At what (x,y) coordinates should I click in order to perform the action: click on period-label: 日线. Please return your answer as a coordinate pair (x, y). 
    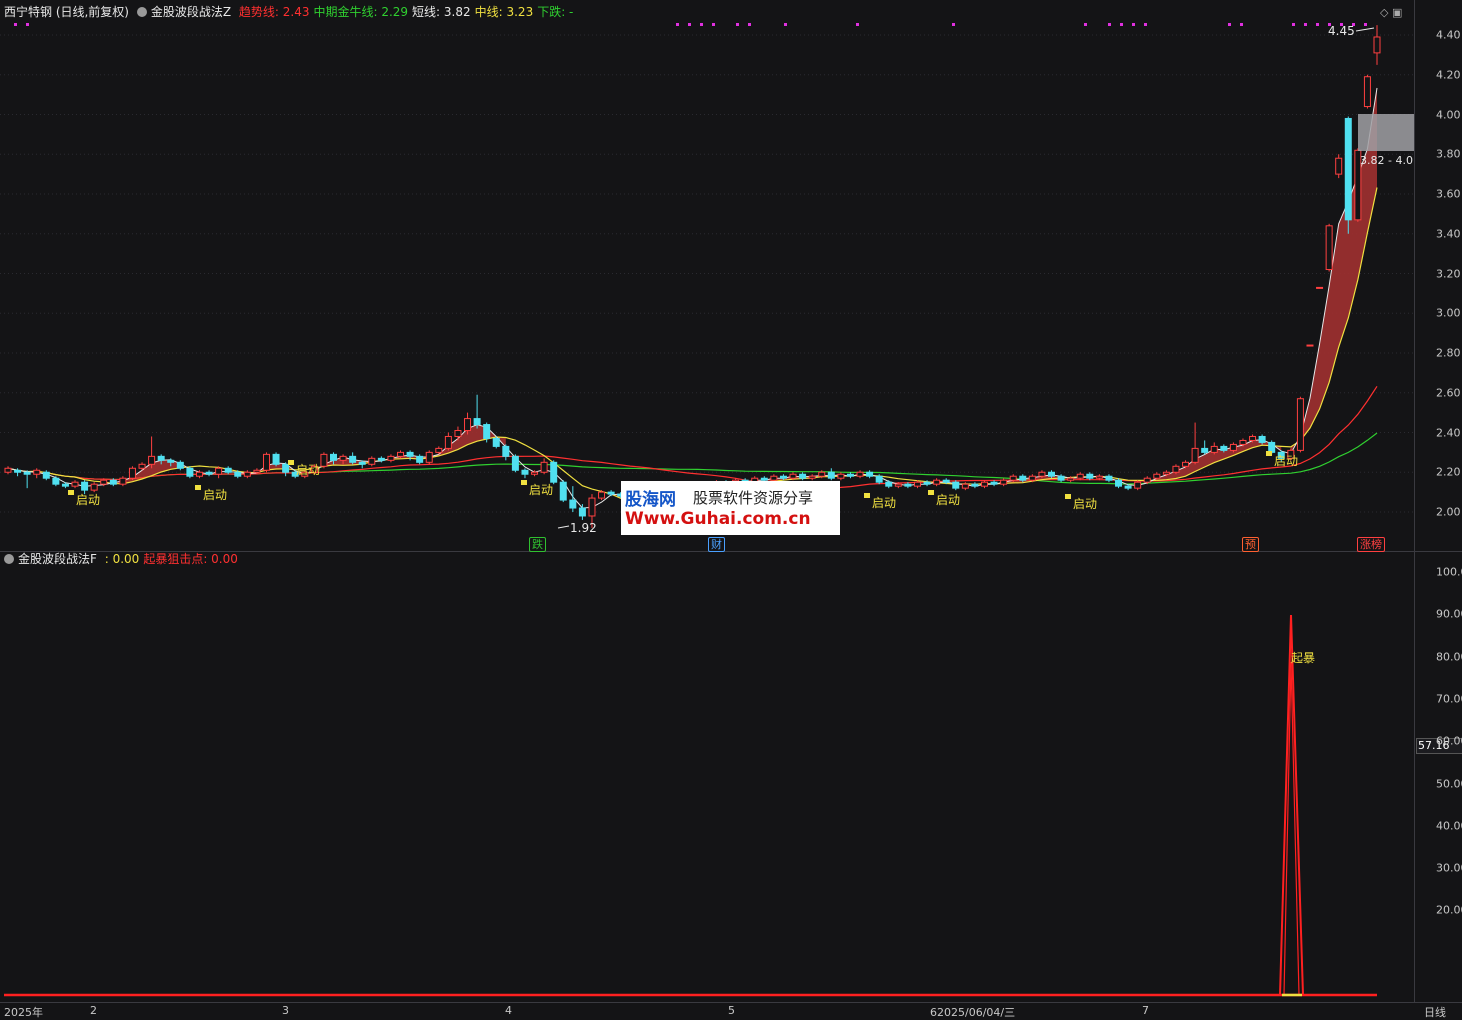
    Looking at the image, I should click on (1435, 1012).